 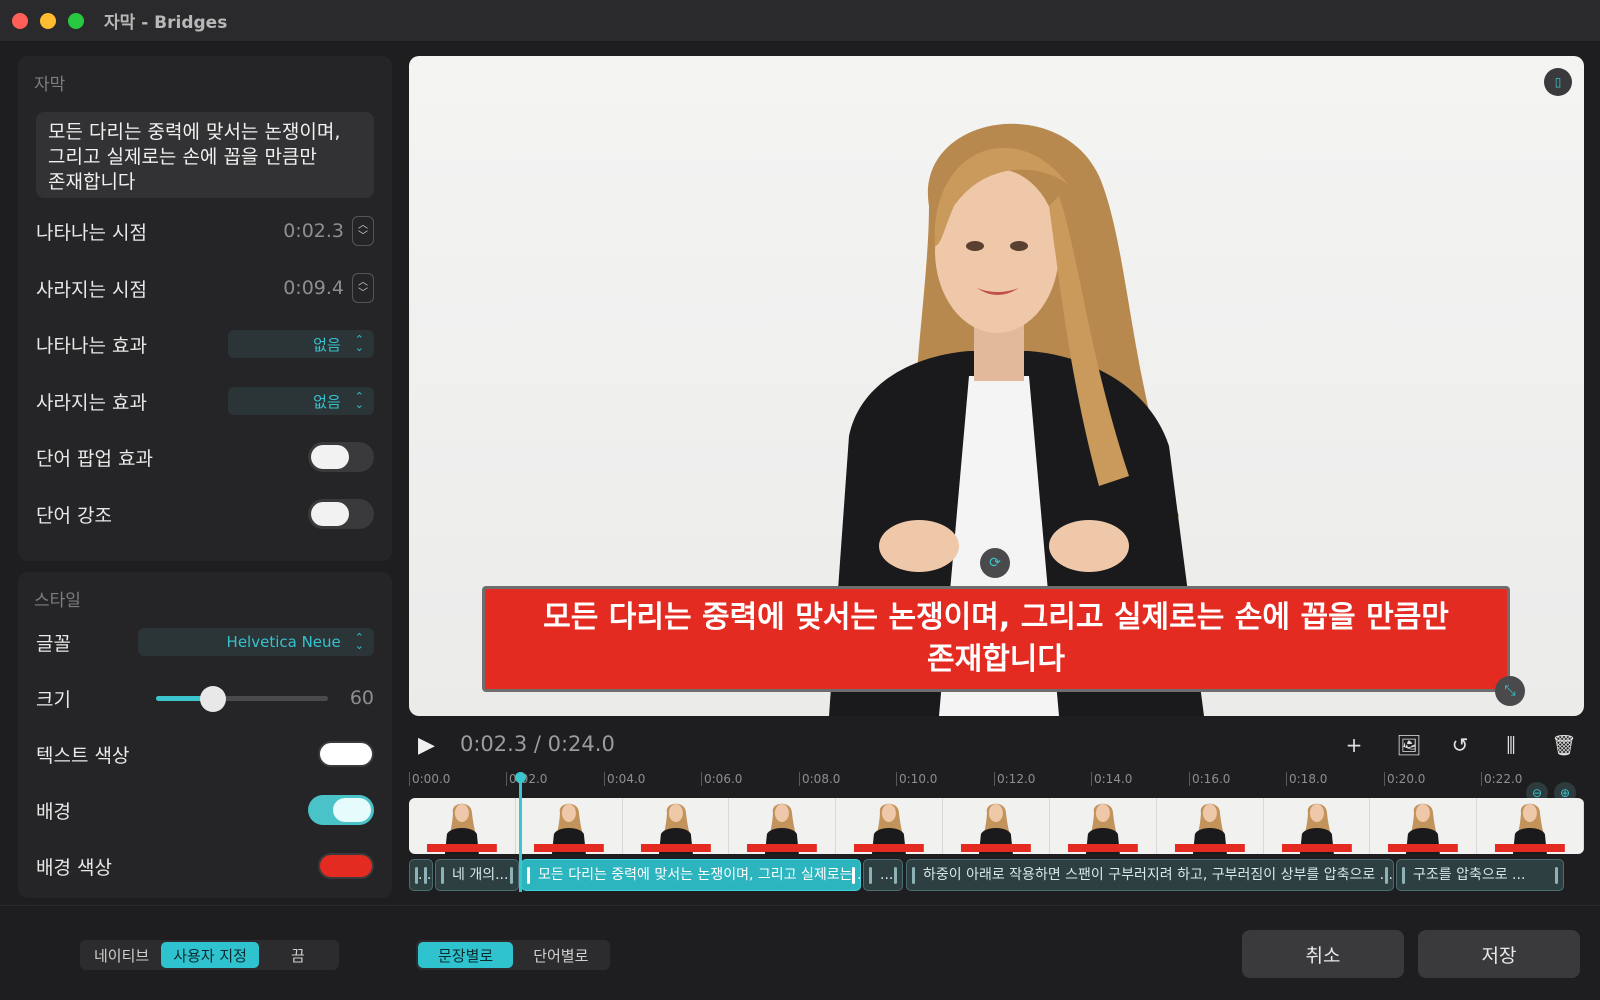 I want to click on image-add-icon: 🖼, so click(x=1409, y=745).